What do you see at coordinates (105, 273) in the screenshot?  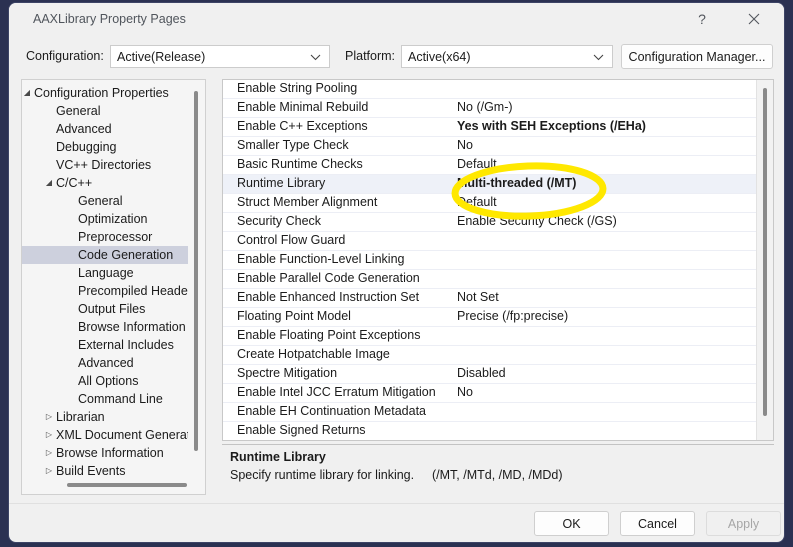 I see `tree-item-language: Language` at bounding box center [105, 273].